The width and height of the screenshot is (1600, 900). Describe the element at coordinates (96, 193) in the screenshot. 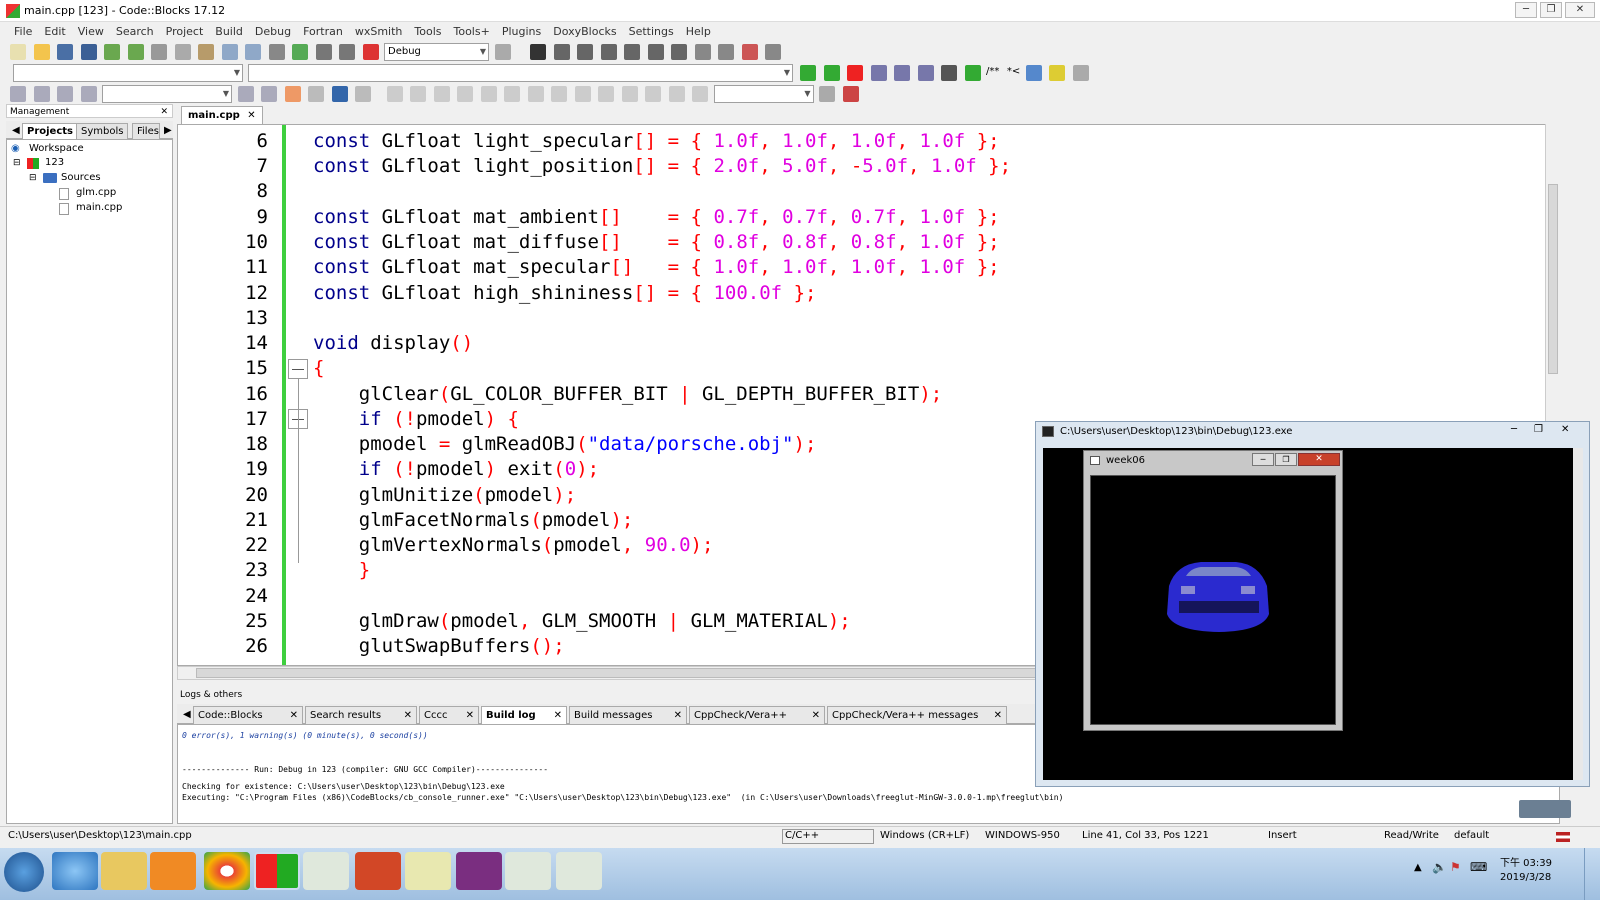

I see `tree-file-glm: glm.cpp` at that location.